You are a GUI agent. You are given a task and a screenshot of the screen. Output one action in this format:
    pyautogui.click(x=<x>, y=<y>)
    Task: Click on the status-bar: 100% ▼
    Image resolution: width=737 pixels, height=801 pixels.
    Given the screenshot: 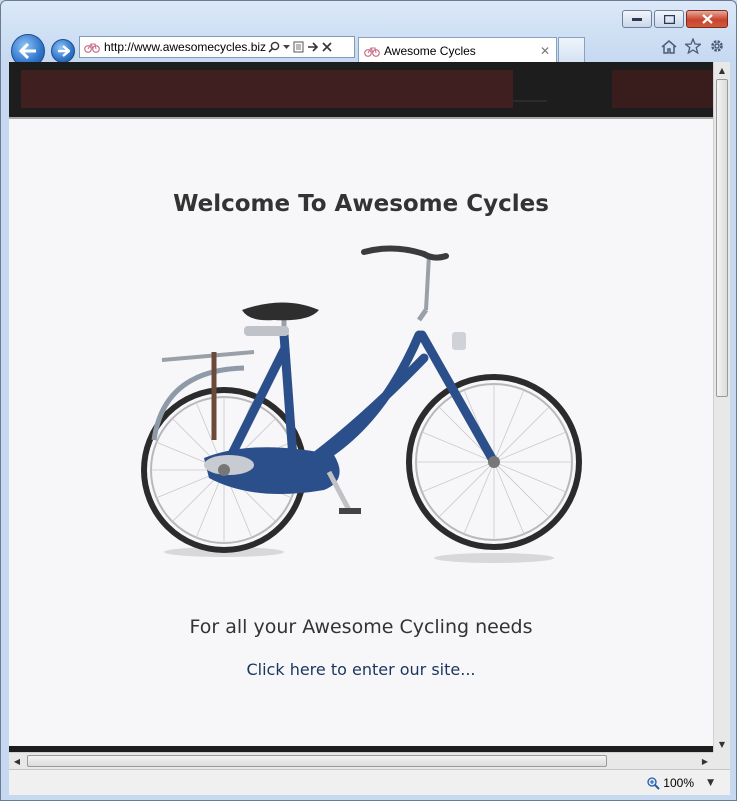 What is the action you would take?
    pyautogui.click(x=369, y=782)
    